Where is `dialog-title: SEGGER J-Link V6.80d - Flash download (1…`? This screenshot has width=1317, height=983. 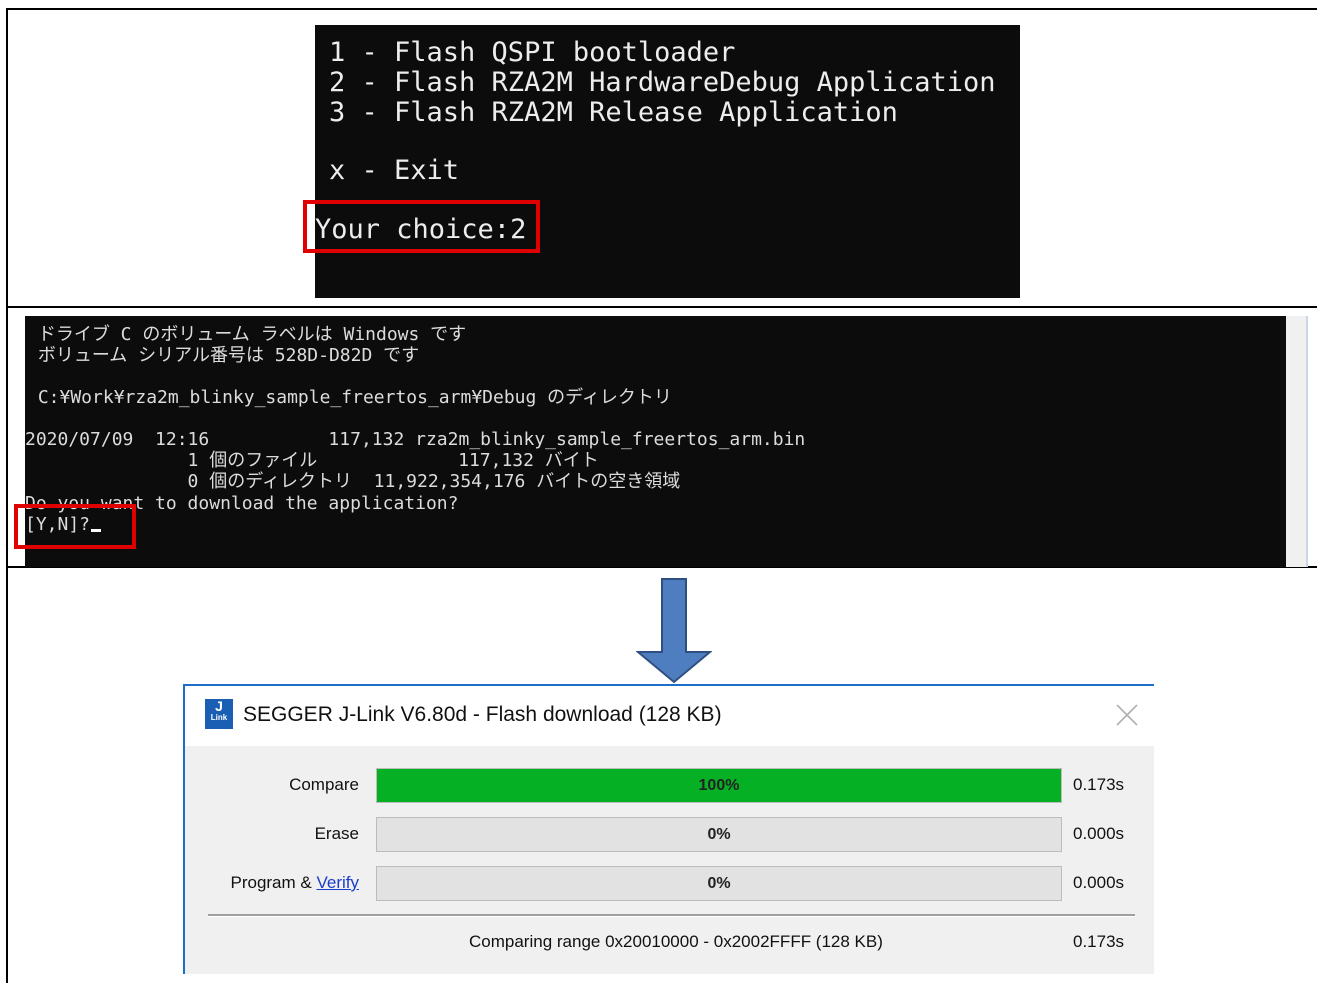
dialog-title: SEGGER J-Link V6.80d - Flash download (1… is located at coordinates (482, 714).